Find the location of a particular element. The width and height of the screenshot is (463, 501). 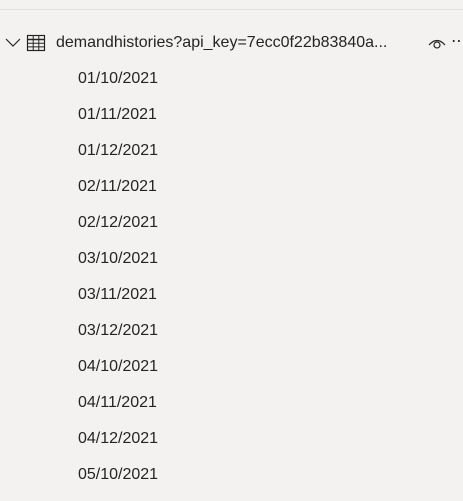

more-options-icon: ⋯ is located at coordinates (457, 42).